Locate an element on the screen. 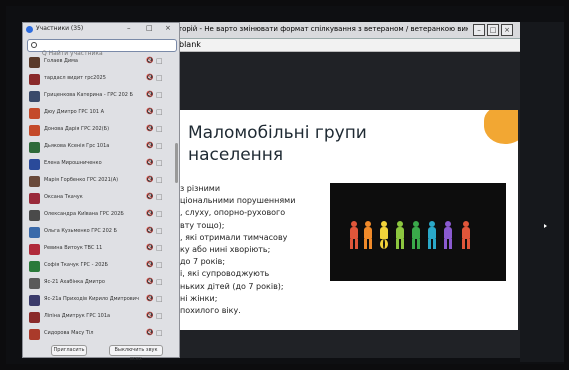 The image size is (569, 370). bullet-line: до 7 років; is located at coordinates (203, 262).